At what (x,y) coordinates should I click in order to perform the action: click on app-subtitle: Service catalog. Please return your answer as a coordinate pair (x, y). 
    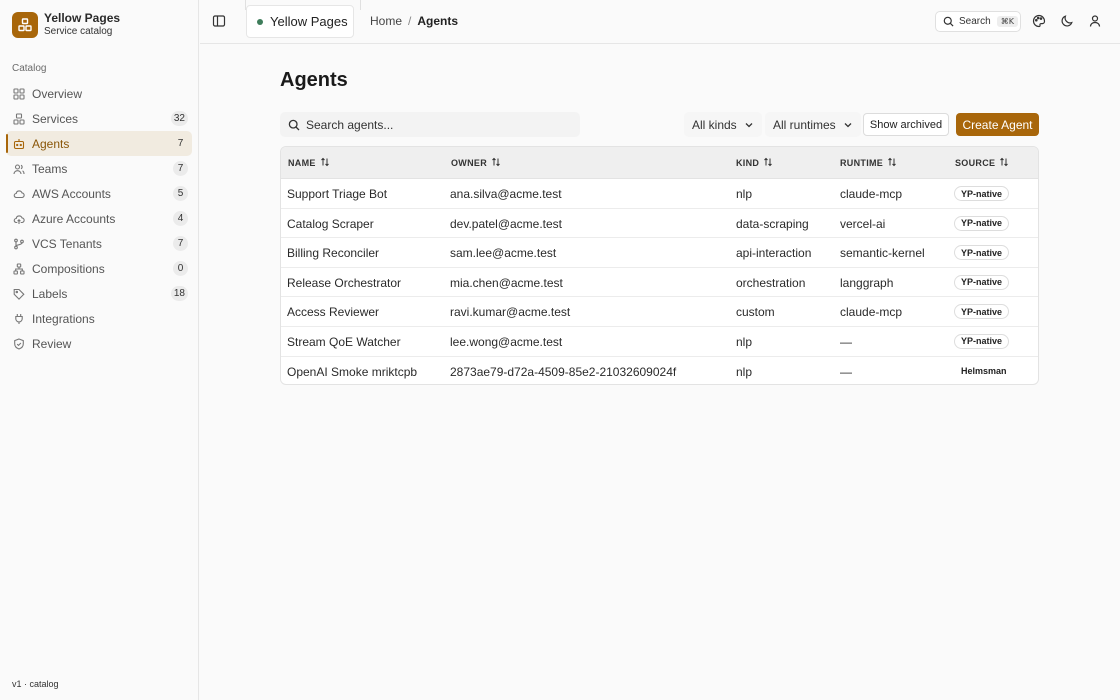
    Looking at the image, I should click on (78, 31).